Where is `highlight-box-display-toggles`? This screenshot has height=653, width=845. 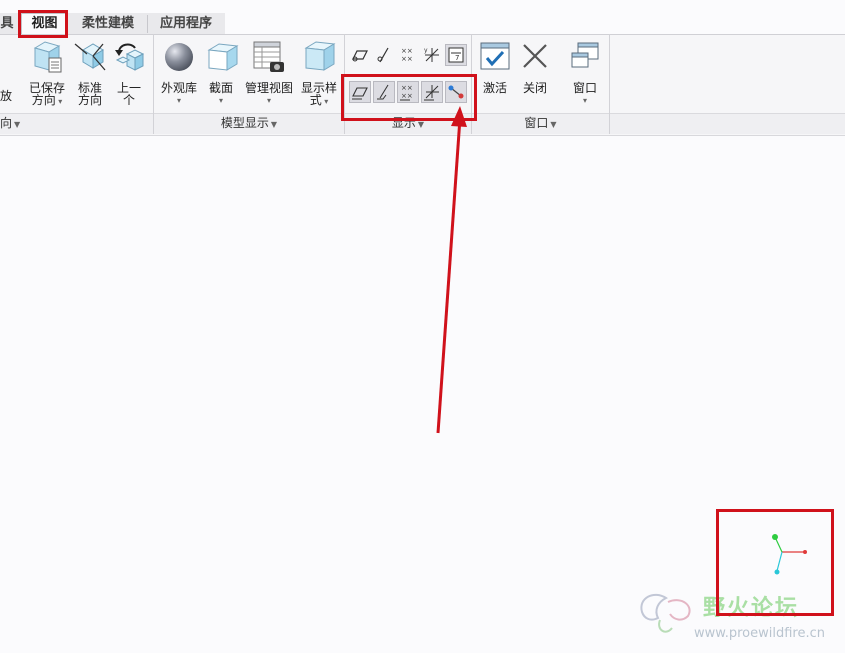
highlight-box-display-toggles is located at coordinates (409, 97).